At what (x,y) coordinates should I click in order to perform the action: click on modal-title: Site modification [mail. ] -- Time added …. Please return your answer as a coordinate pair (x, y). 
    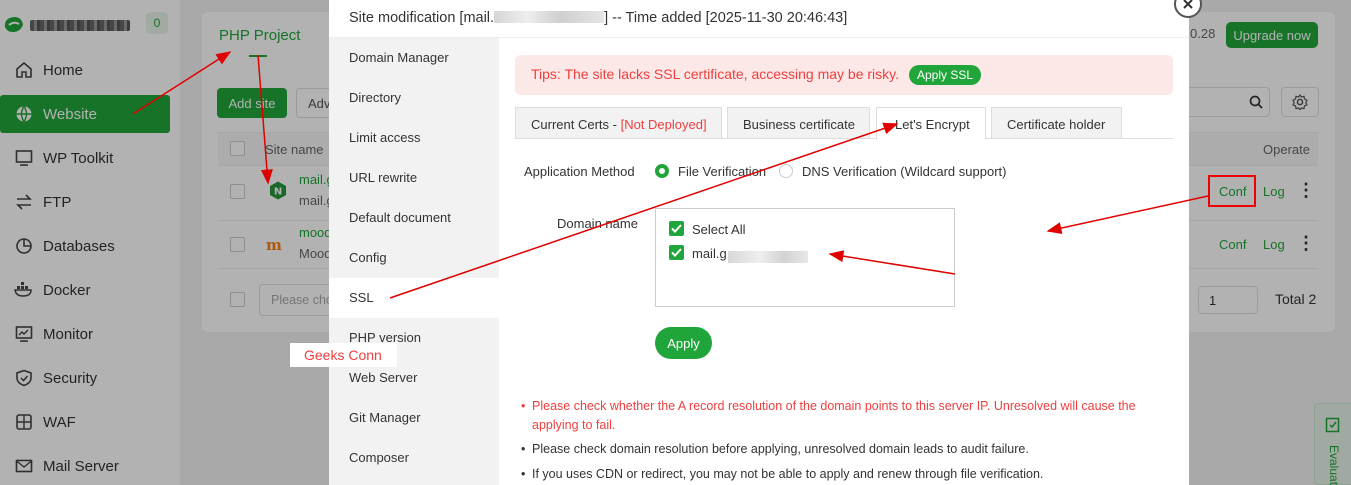
    Looking at the image, I should click on (759, 19).